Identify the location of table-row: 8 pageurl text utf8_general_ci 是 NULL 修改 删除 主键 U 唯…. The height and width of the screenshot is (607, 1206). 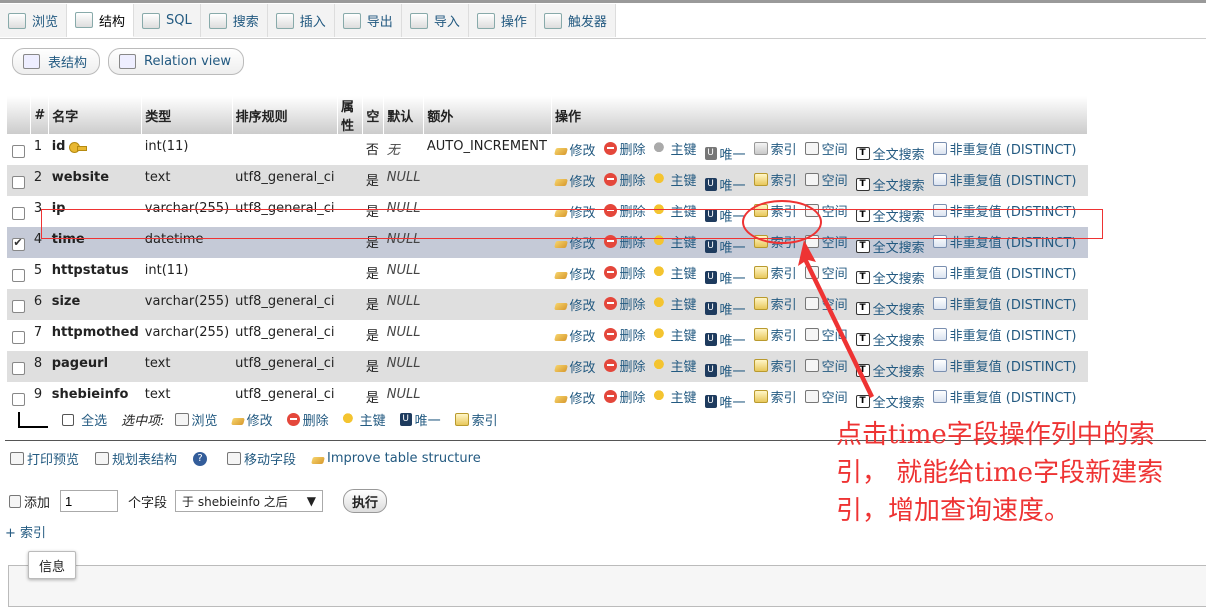
(547, 366).